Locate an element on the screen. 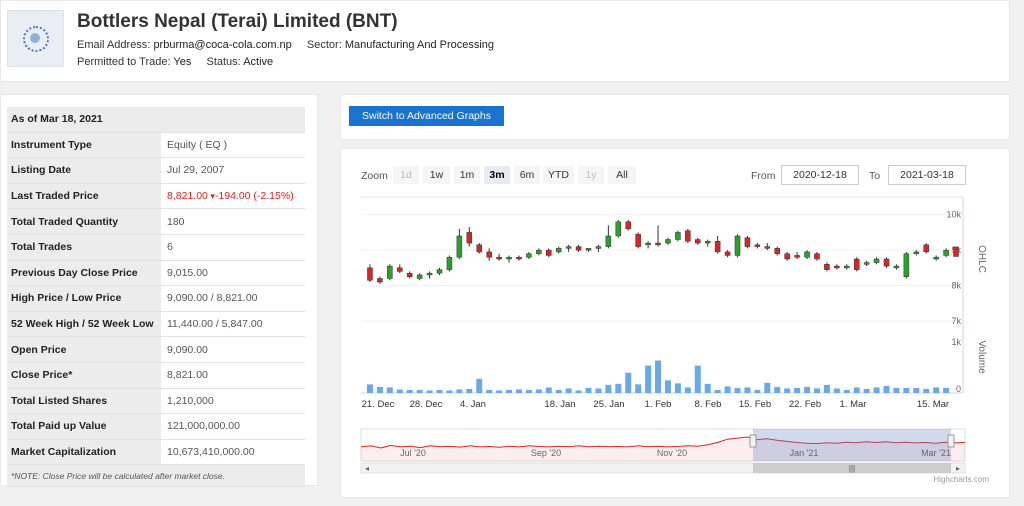  info-row: Total Trades 6 is located at coordinates (156, 247).